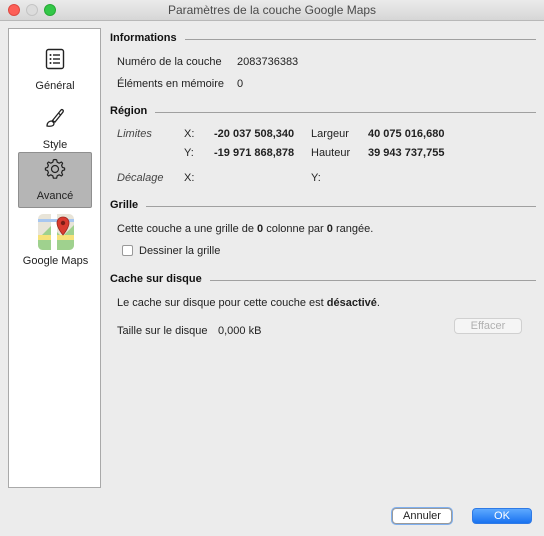 The image size is (544, 536). Describe the element at coordinates (254, 134) in the screenshot. I see `limits-x-value: -20 037 508,340` at that location.